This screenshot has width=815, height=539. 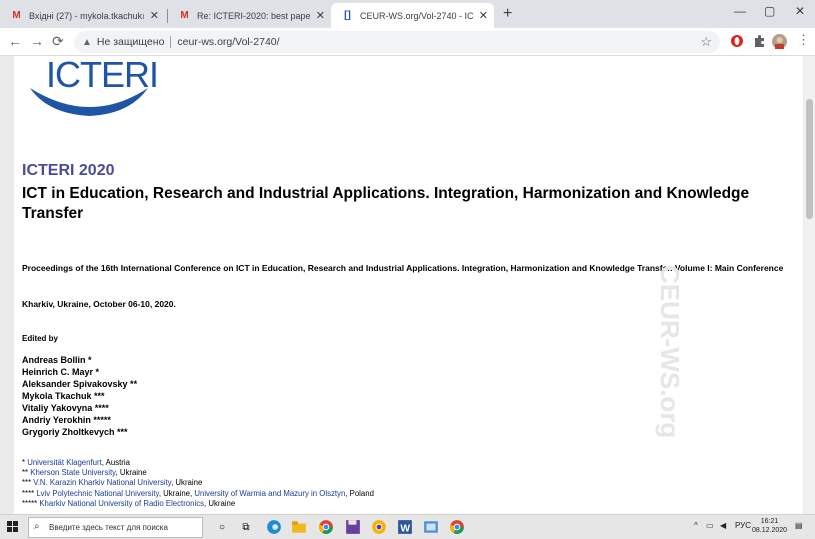 I want to click on tray-chevron-up-icon: ^, so click(x=696, y=525).